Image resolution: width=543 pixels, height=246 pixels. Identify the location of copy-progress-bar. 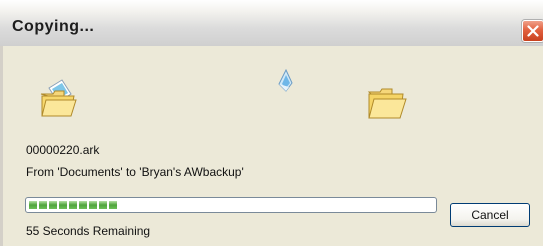
(231, 205).